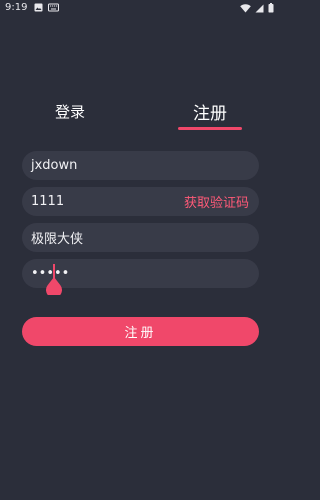 The height and width of the screenshot is (500, 320). I want to click on status-time: 9:19, so click(16, 7).